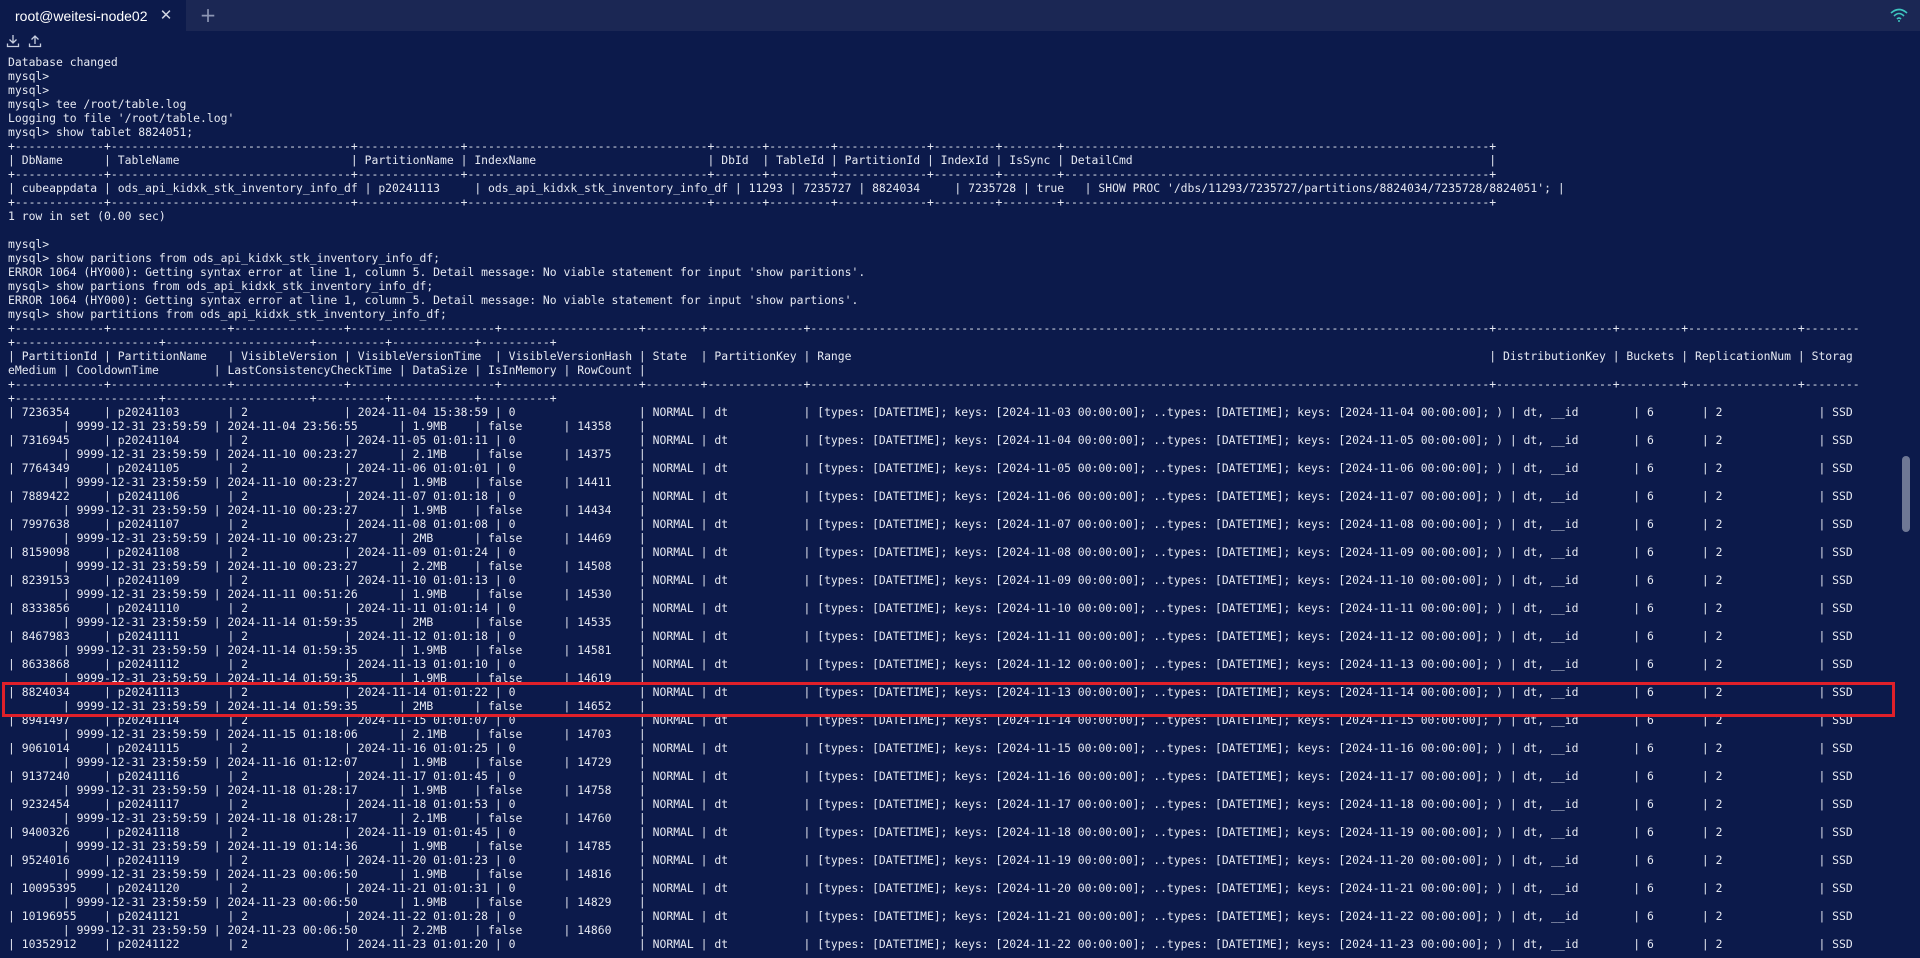 This screenshot has width=1920, height=958. What do you see at coordinates (81, 15) in the screenshot?
I see `tab-title: root@weitesi-node02` at bounding box center [81, 15].